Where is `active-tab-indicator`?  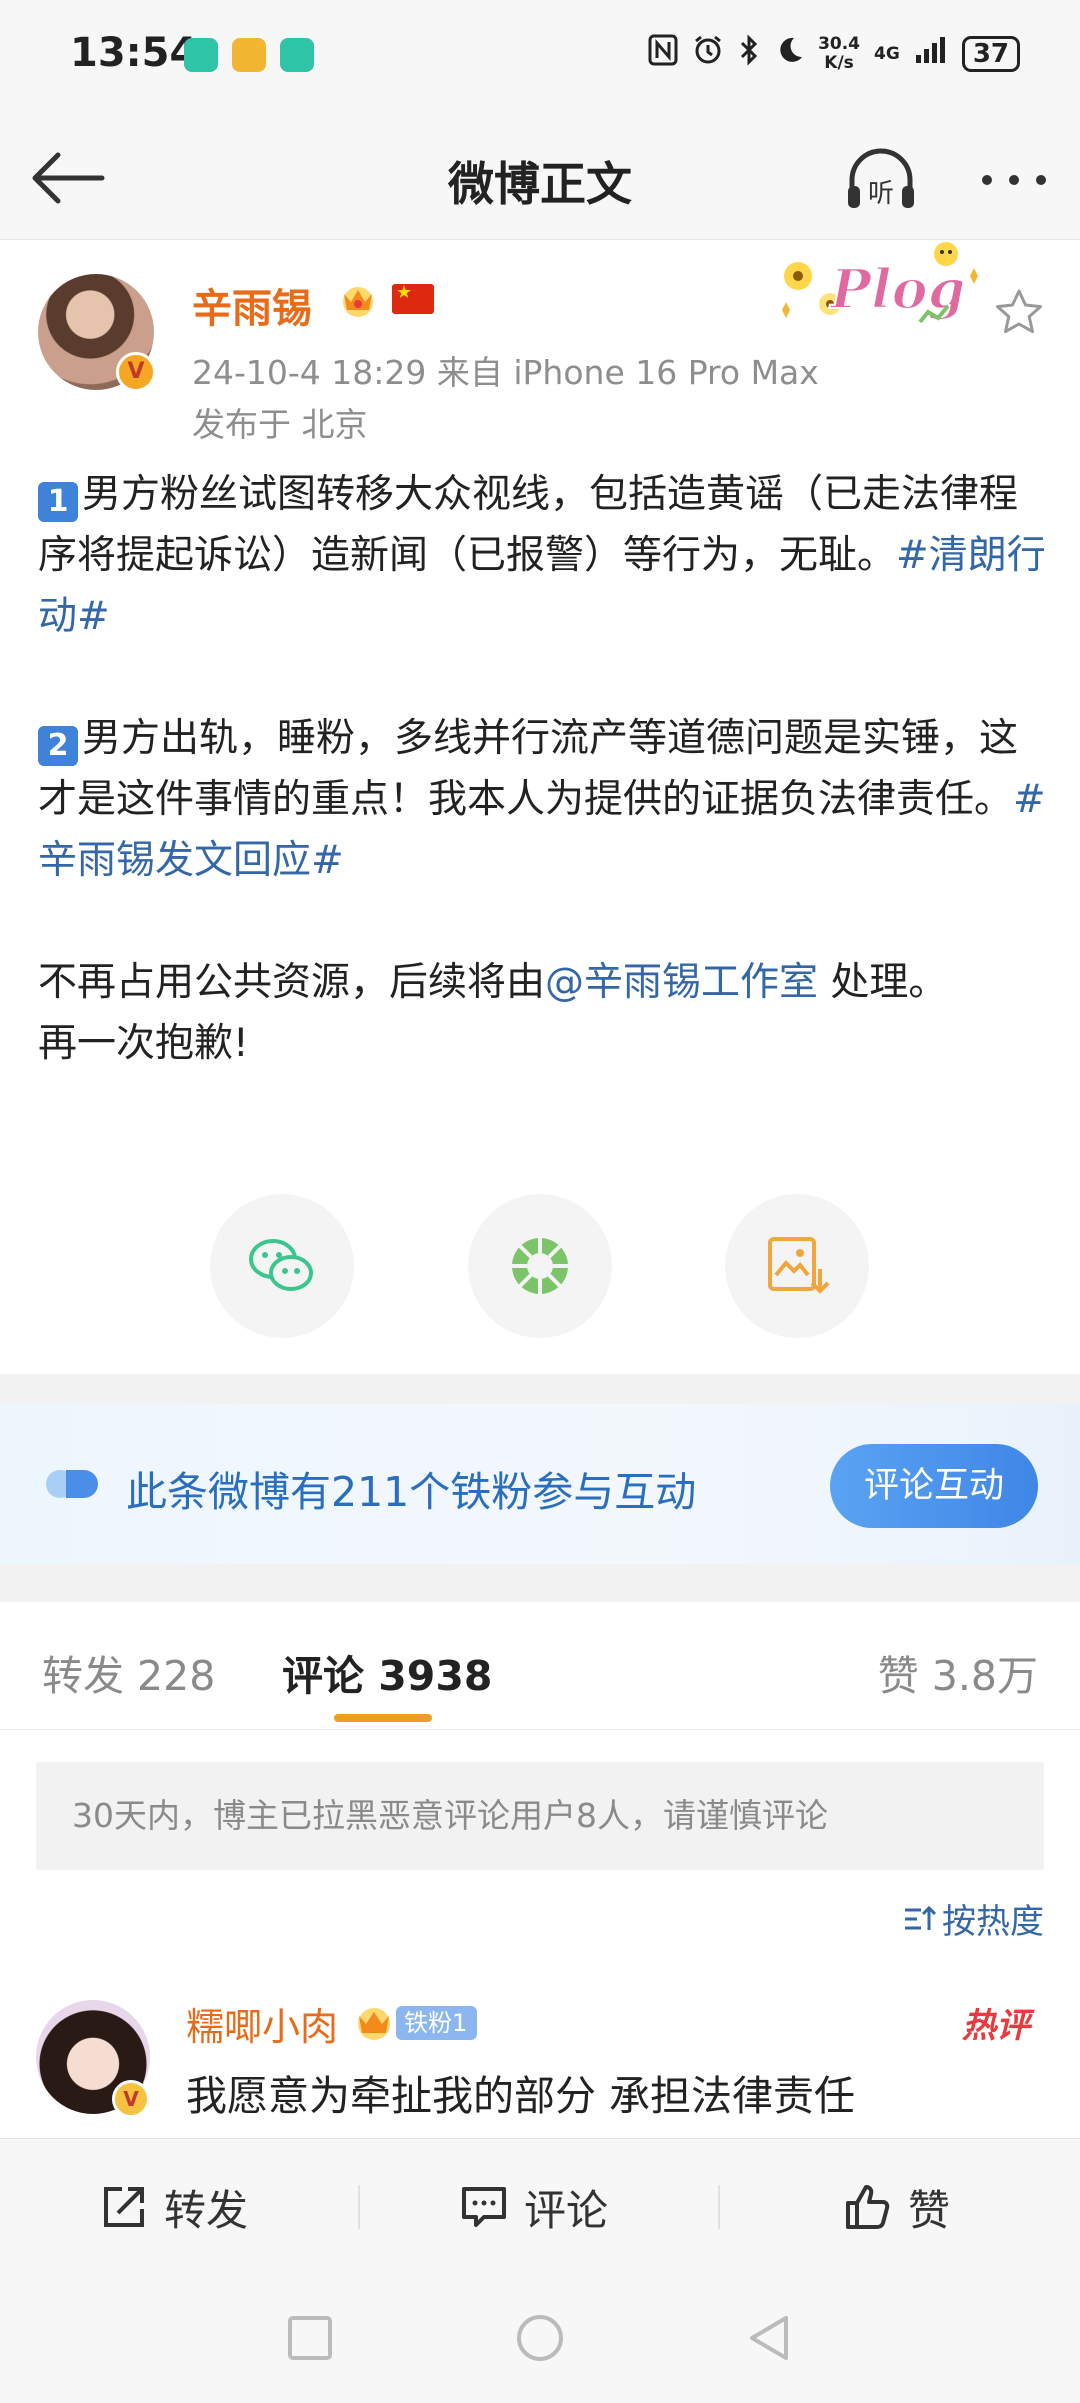
active-tab-indicator is located at coordinates (383, 1718).